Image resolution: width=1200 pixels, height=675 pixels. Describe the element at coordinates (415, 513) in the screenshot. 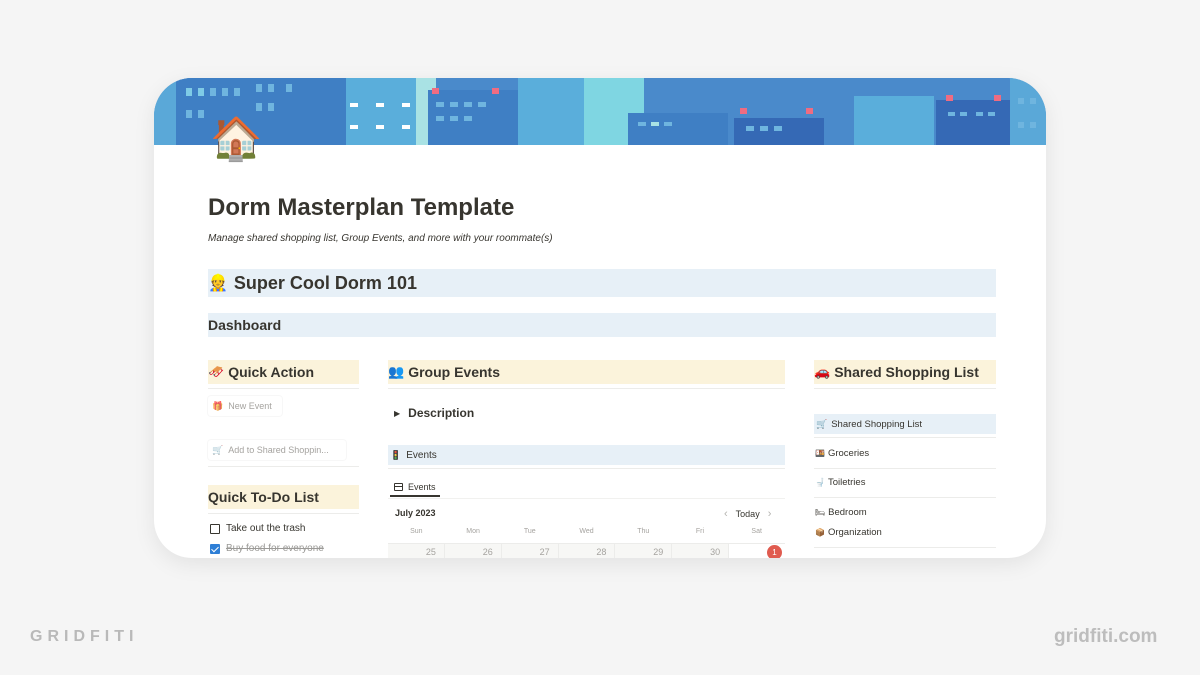

I see `calendar-month: July 2023` at that location.